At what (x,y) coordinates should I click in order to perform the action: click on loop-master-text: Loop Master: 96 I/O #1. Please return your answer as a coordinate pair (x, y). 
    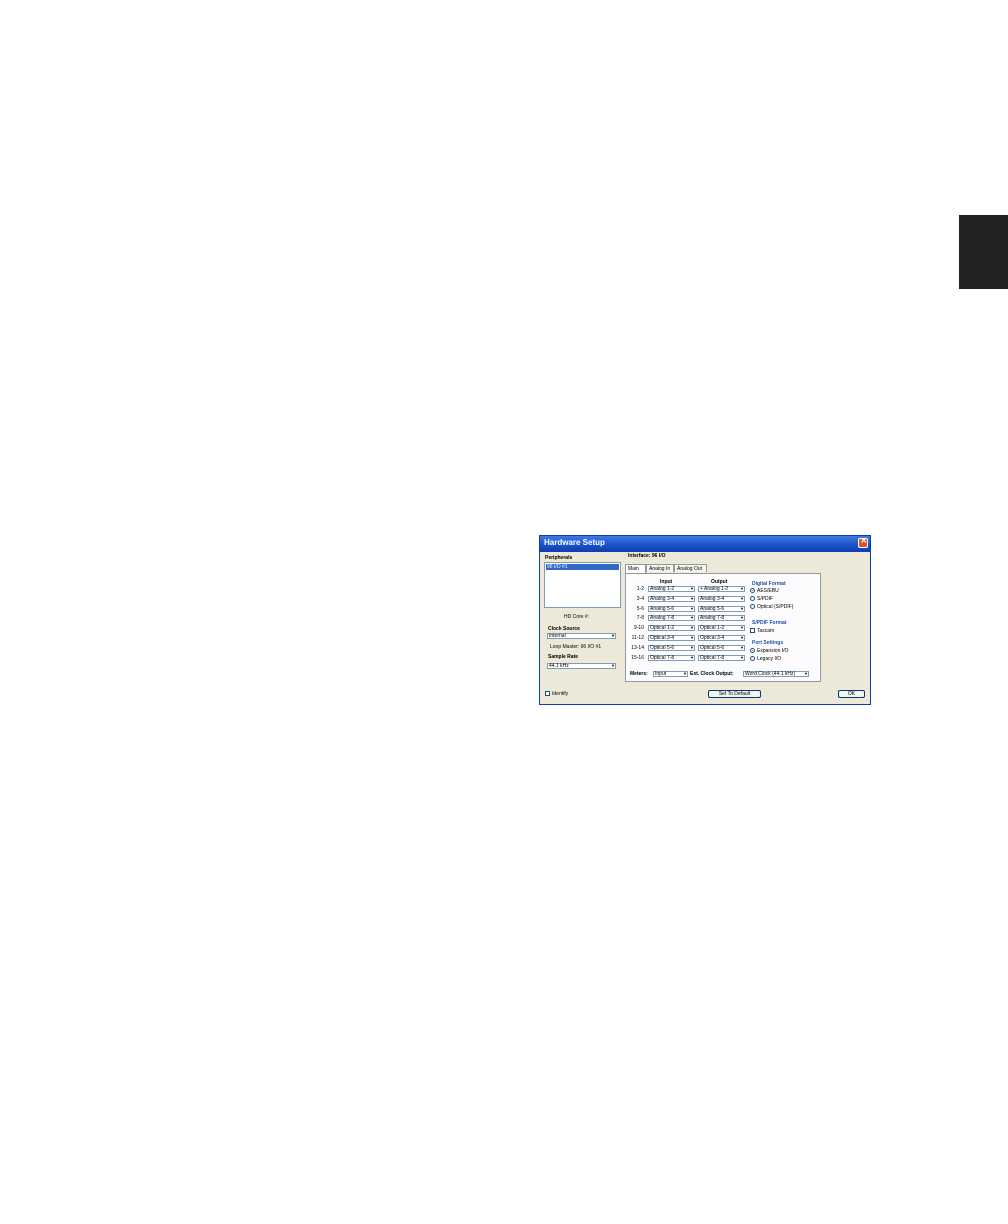
    Looking at the image, I should click on (576, 647).